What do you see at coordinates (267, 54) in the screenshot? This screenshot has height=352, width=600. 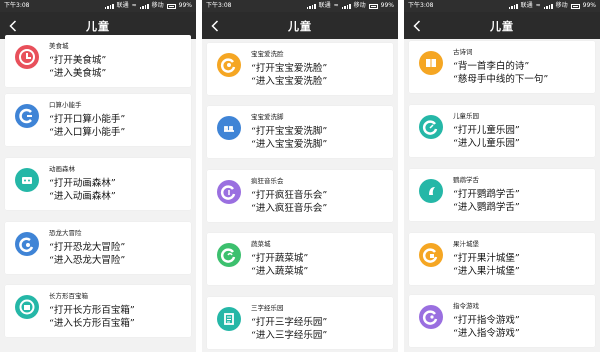 I see `skill-name: 宝宝爱洗脸` at bounding box center [267, 54].